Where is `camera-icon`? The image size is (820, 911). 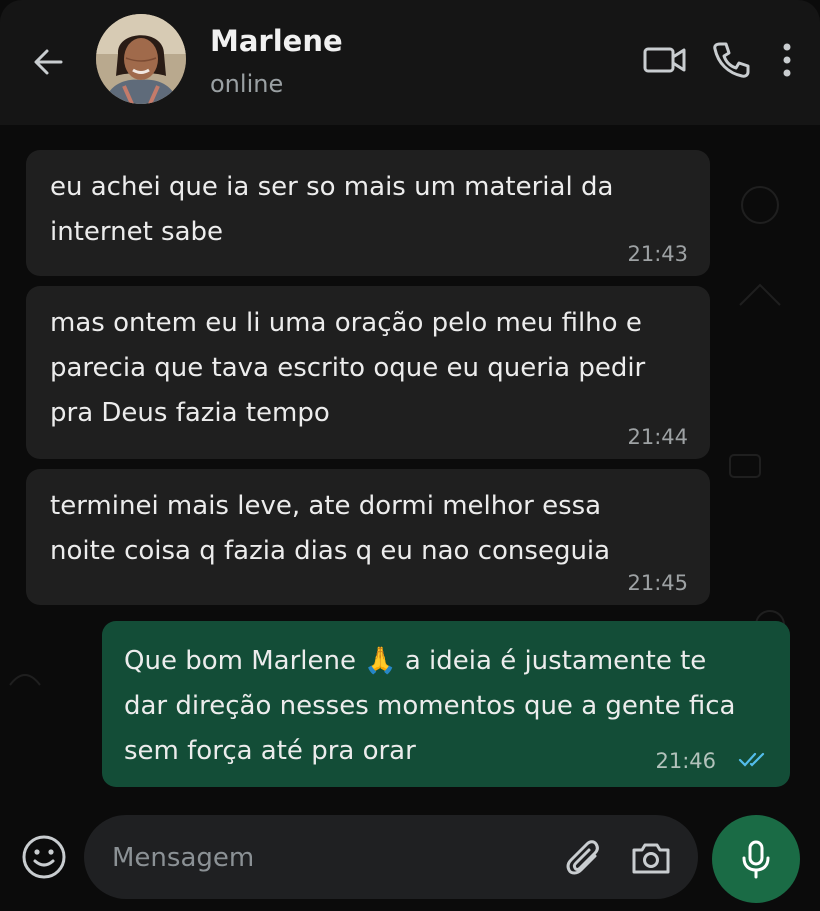 camera-icon is located at coordinates (651, 858).